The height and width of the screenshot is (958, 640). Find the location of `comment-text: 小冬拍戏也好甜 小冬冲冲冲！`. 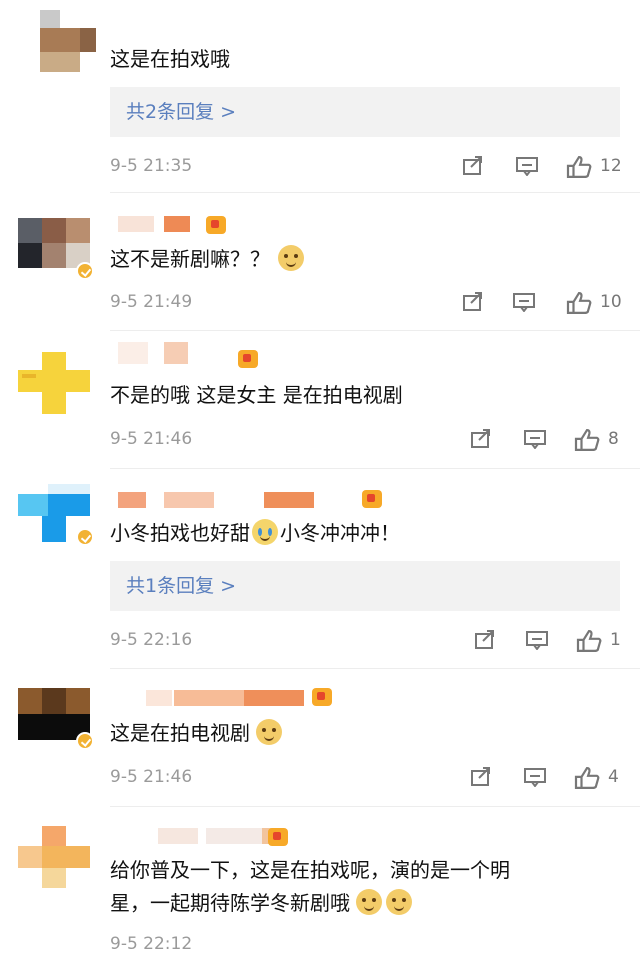

comment-text: 小冬拍戏也好甜 小冬冲冲冲！ is located at coordinates (255, 532).